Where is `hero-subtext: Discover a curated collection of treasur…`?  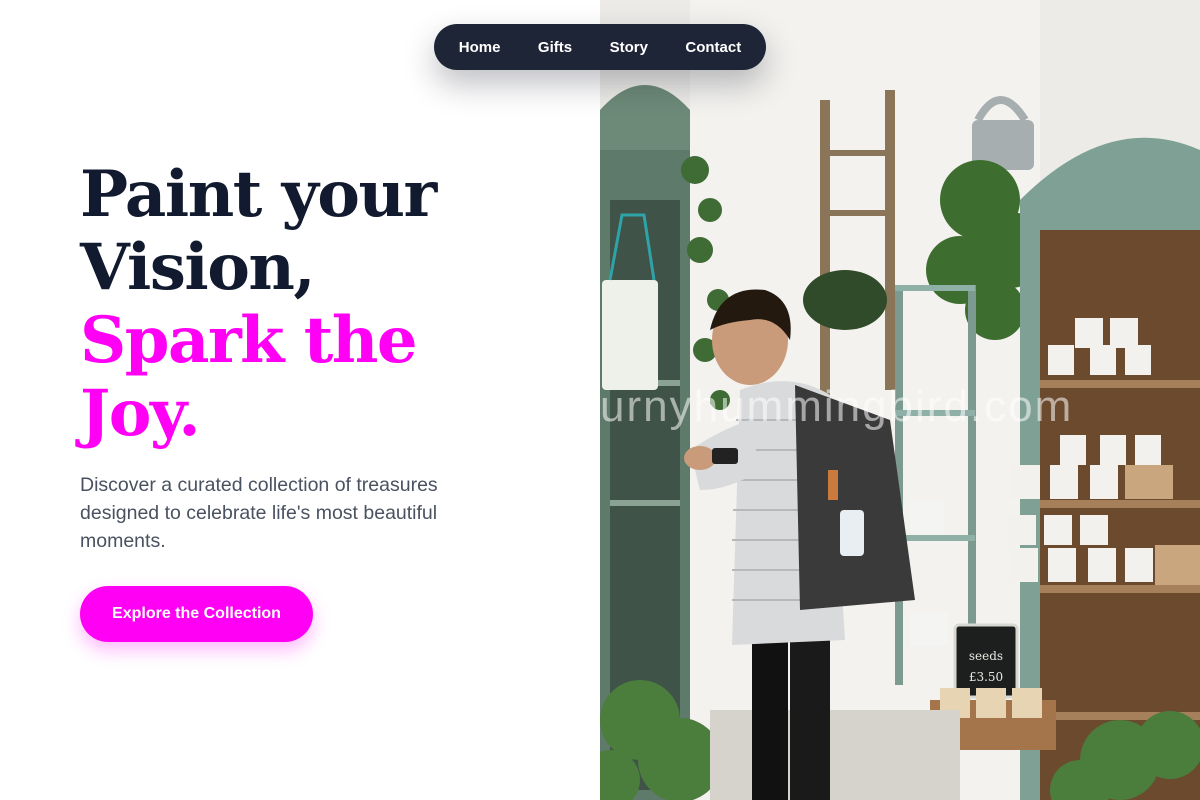 hero-subtext: Discover a curated collection of treasur… is located at coordinates (259, 513).